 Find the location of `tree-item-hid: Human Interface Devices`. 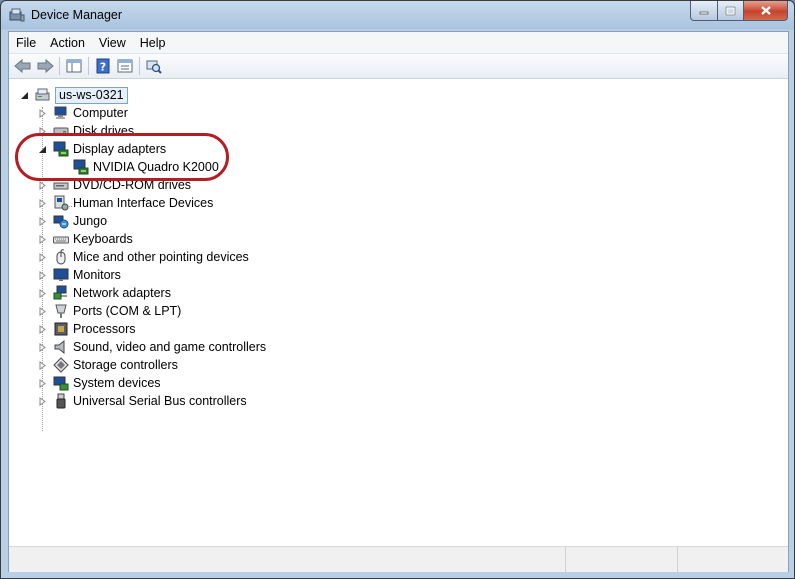

tree-item-hid: Human Interface Devices is located at coordinates (125, 203).